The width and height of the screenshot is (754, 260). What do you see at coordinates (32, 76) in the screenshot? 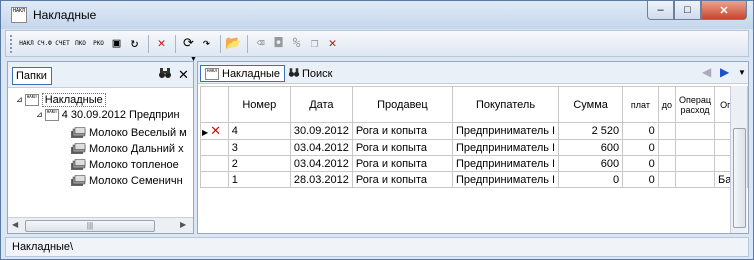
I see `tab-folders: Папки` at bounding box center [32, 76].